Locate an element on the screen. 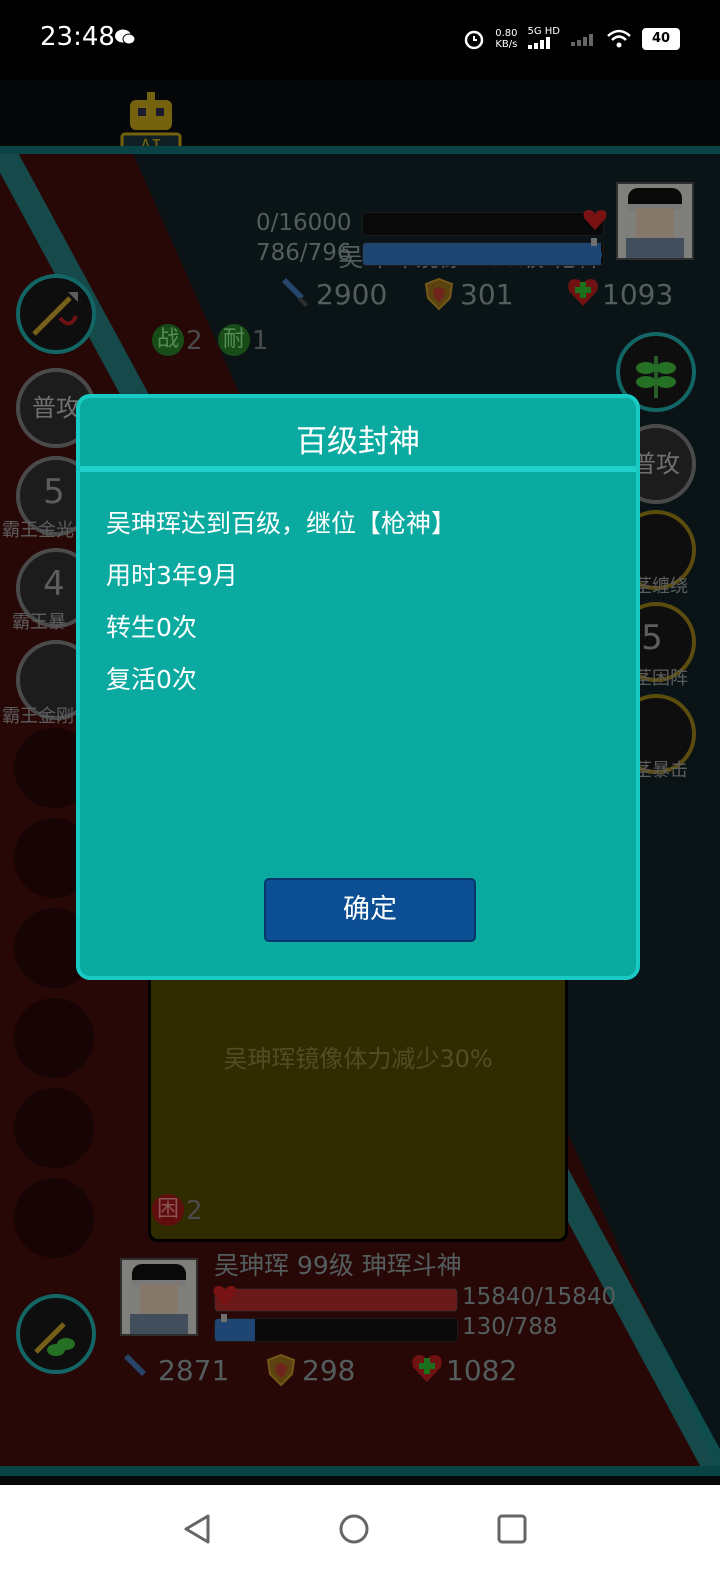 Image resolution: width=720 pixels, height=1592 pixels. recents-square-icon is located at coordinates (512, 1529).